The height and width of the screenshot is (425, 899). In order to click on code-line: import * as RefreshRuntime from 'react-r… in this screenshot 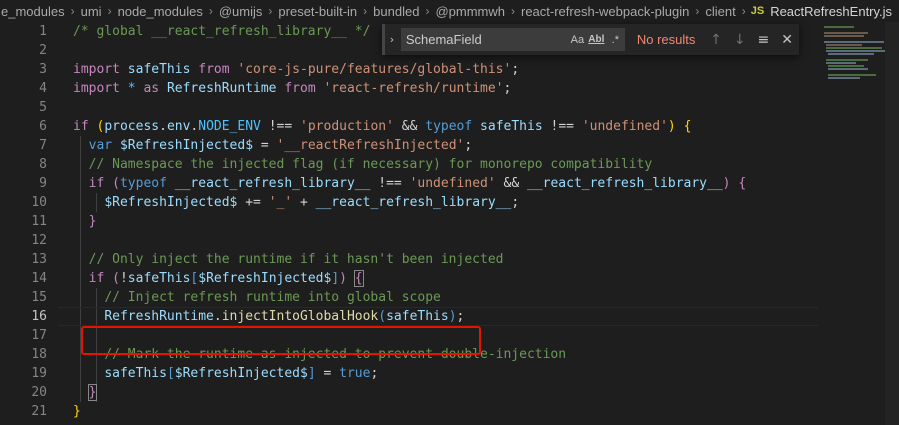, I will do `click(292, 88)`.